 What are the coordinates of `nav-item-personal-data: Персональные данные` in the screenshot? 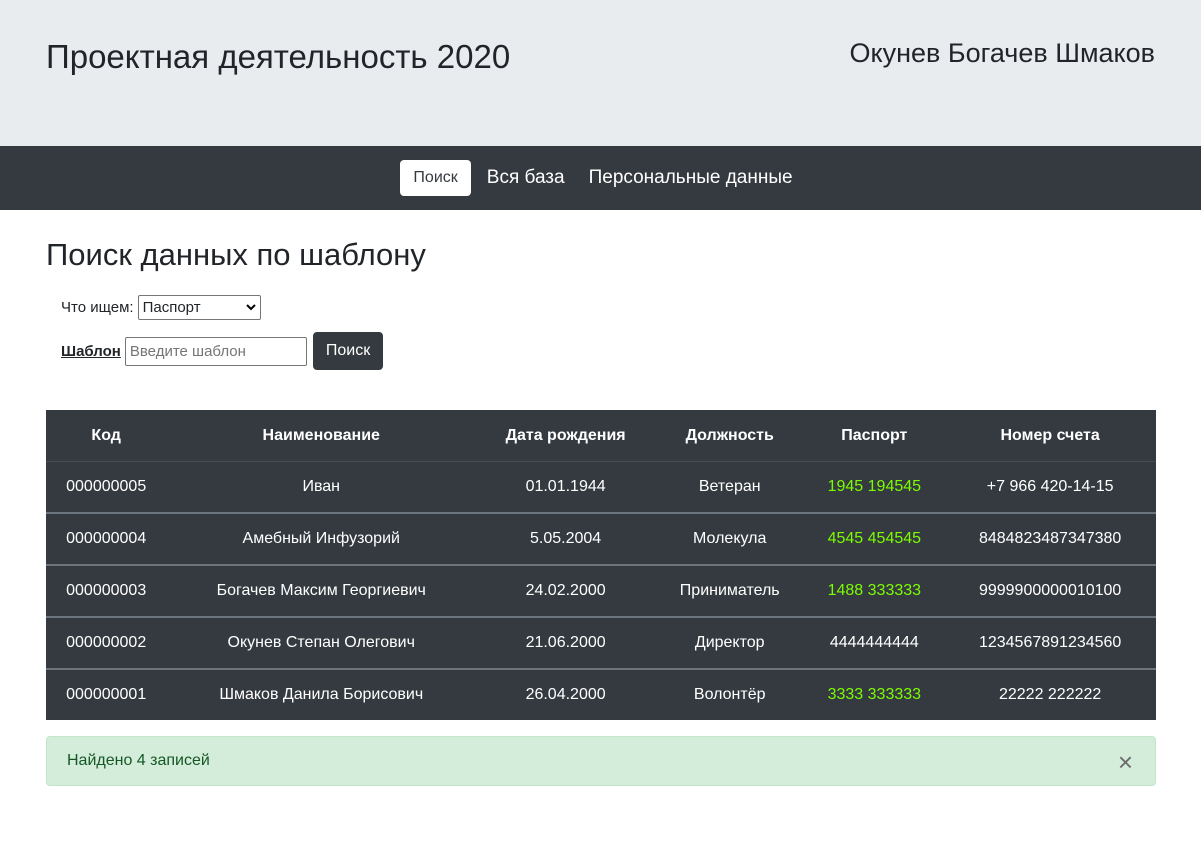 It's located at (691, 178).